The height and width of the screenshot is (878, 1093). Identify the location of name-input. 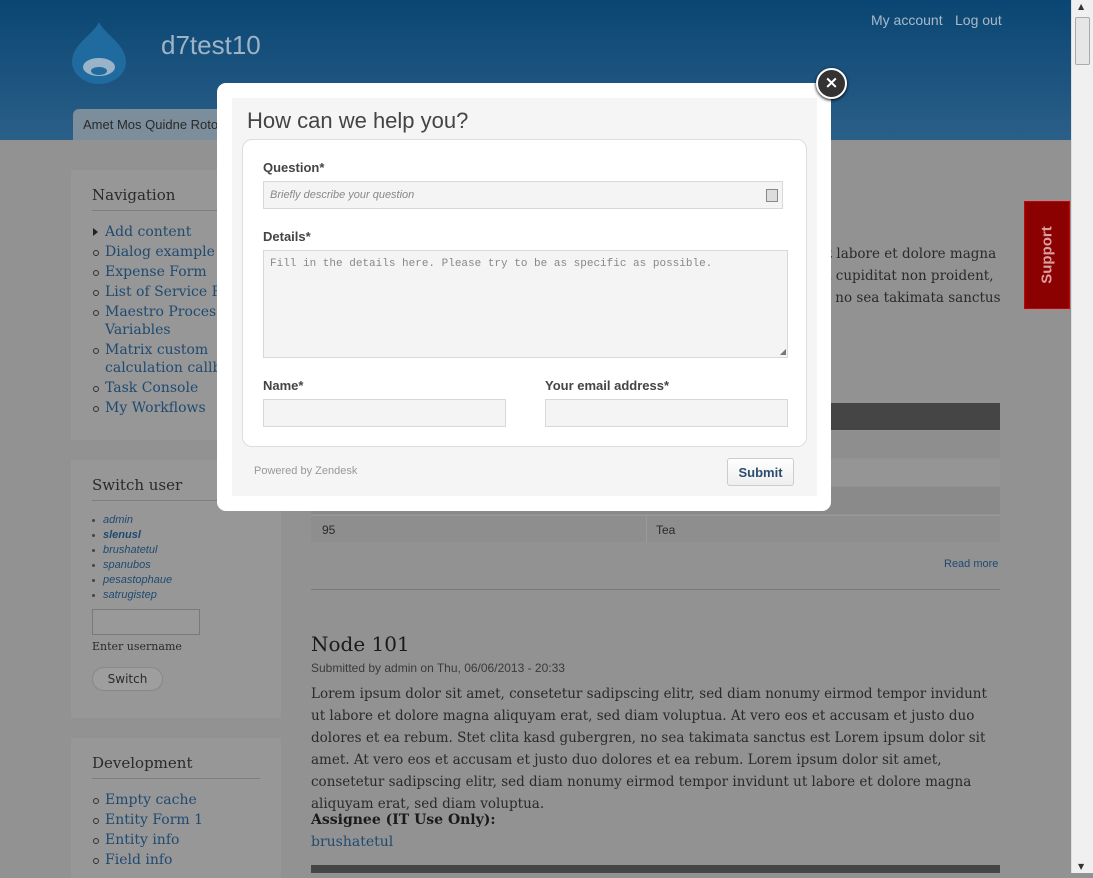
(384, 413).